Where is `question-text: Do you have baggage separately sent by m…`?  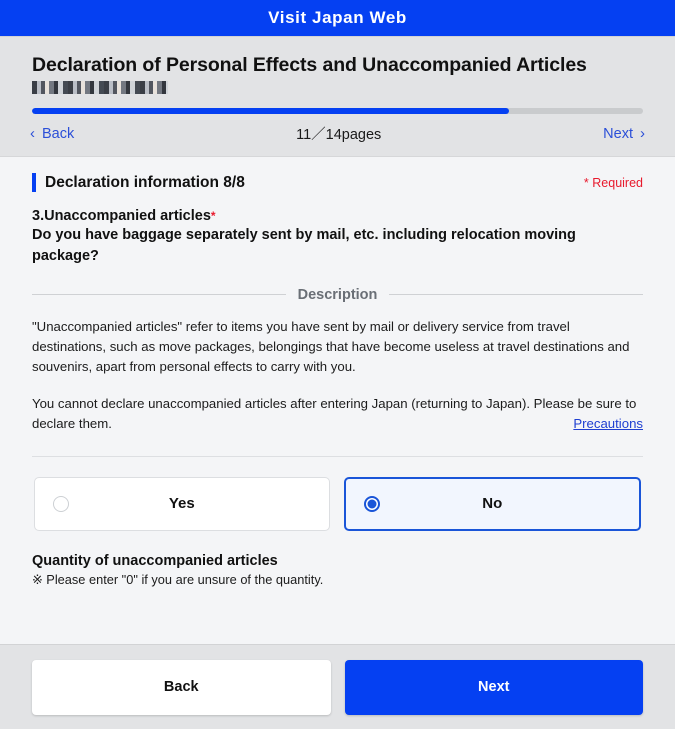 question-text: Do you have baggage separately sent by m… is located at coordinates (304, 245).